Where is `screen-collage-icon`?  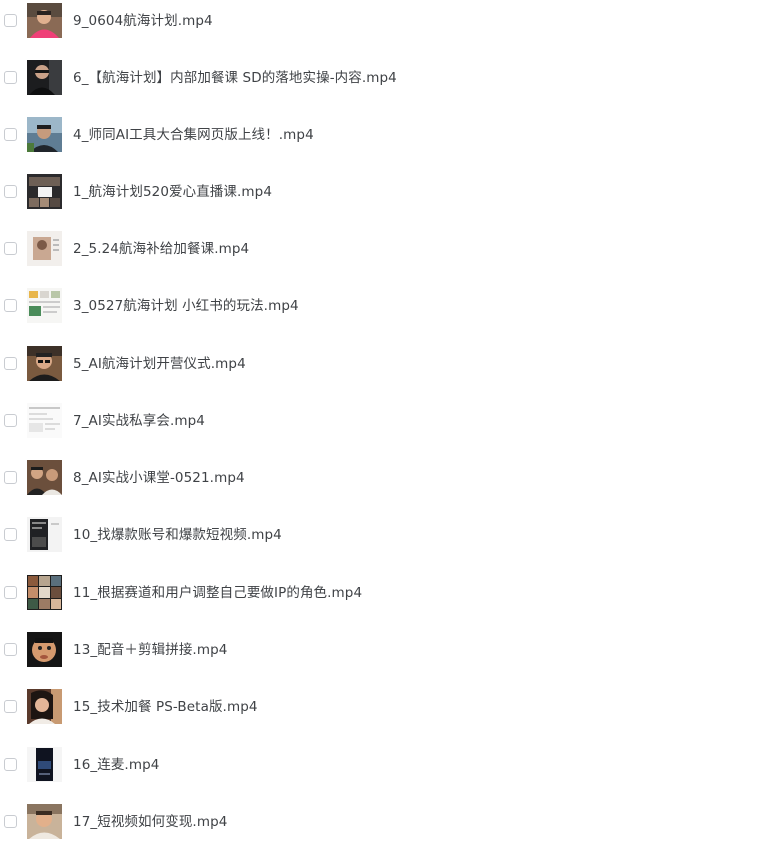
screen-collage-icon is located at coordinates (44, 191).